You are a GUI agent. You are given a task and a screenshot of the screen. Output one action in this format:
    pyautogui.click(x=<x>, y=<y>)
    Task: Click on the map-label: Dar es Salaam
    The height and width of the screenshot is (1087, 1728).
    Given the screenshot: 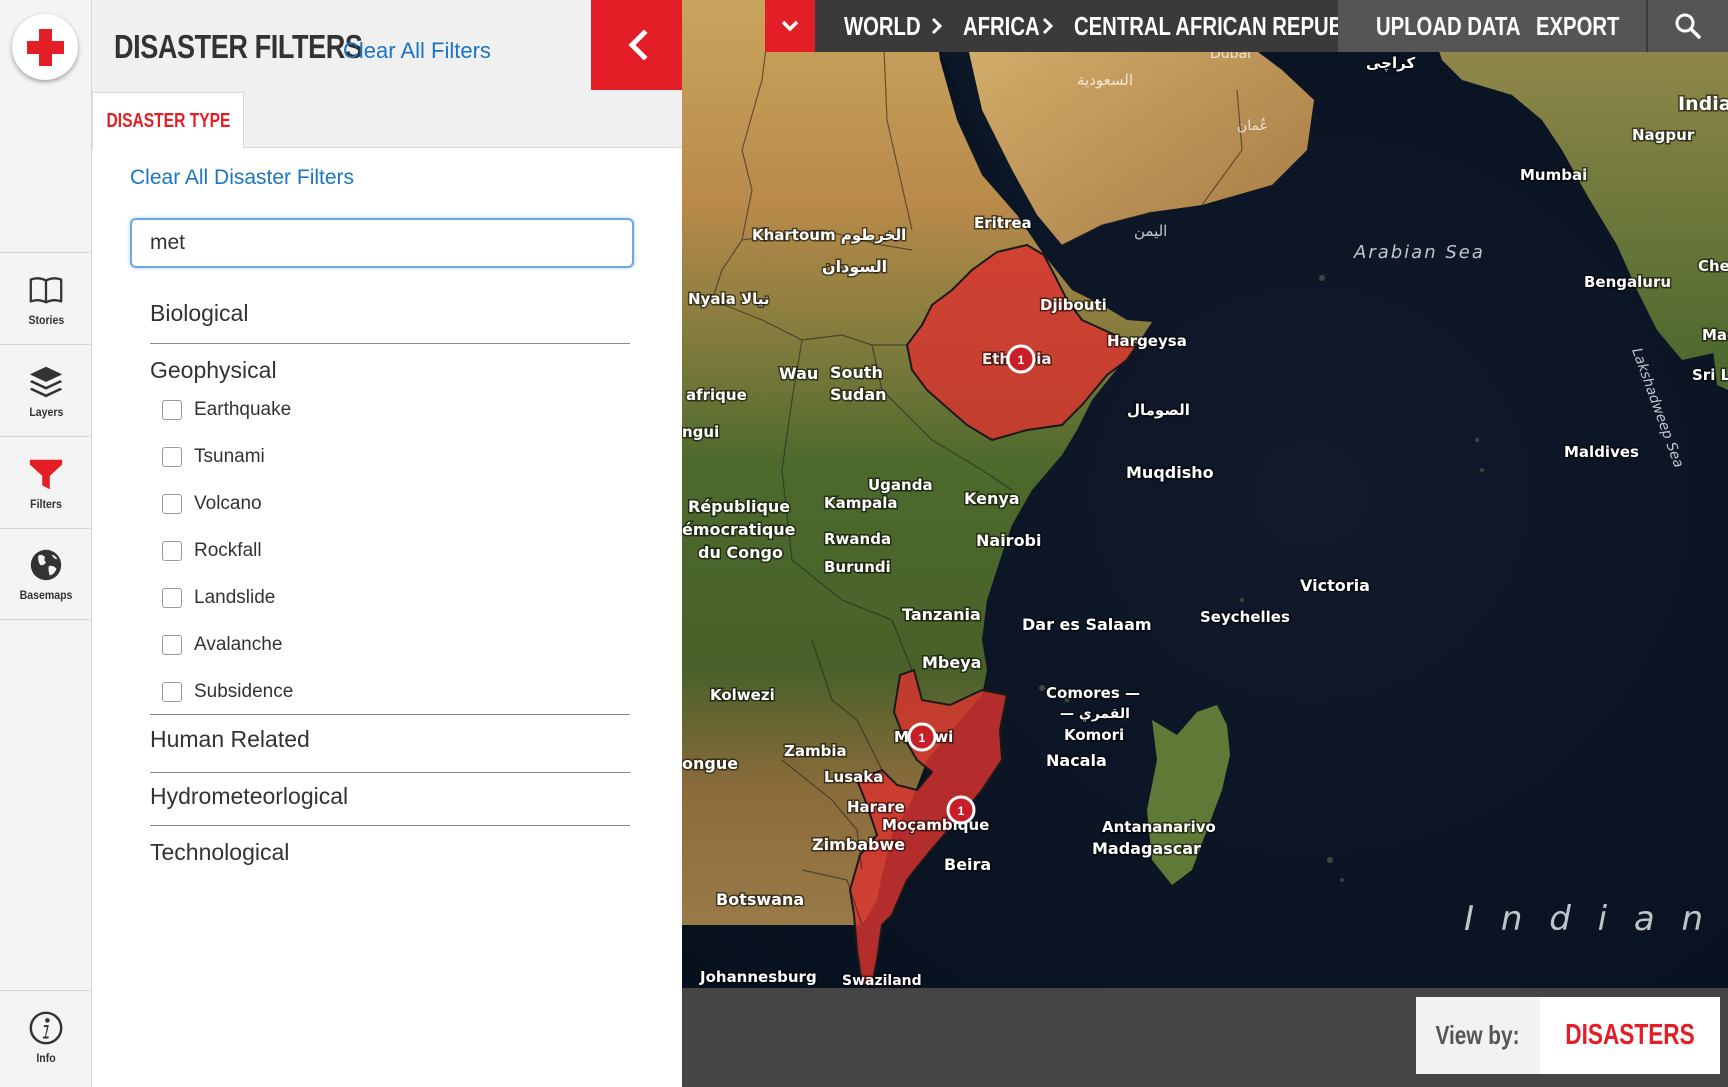 What is the action you would take?
    pyautogui.click(x=1087, y=624)
    